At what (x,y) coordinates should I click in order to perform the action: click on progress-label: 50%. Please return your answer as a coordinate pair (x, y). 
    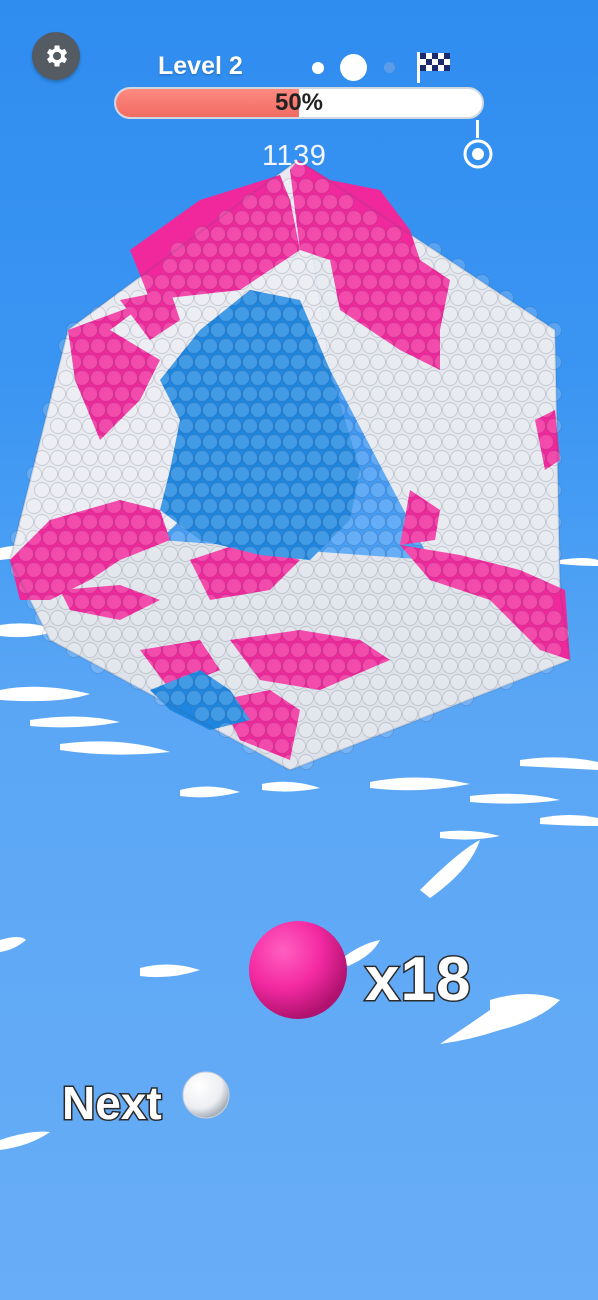
    Looking at the image, I should click on (299, 102).